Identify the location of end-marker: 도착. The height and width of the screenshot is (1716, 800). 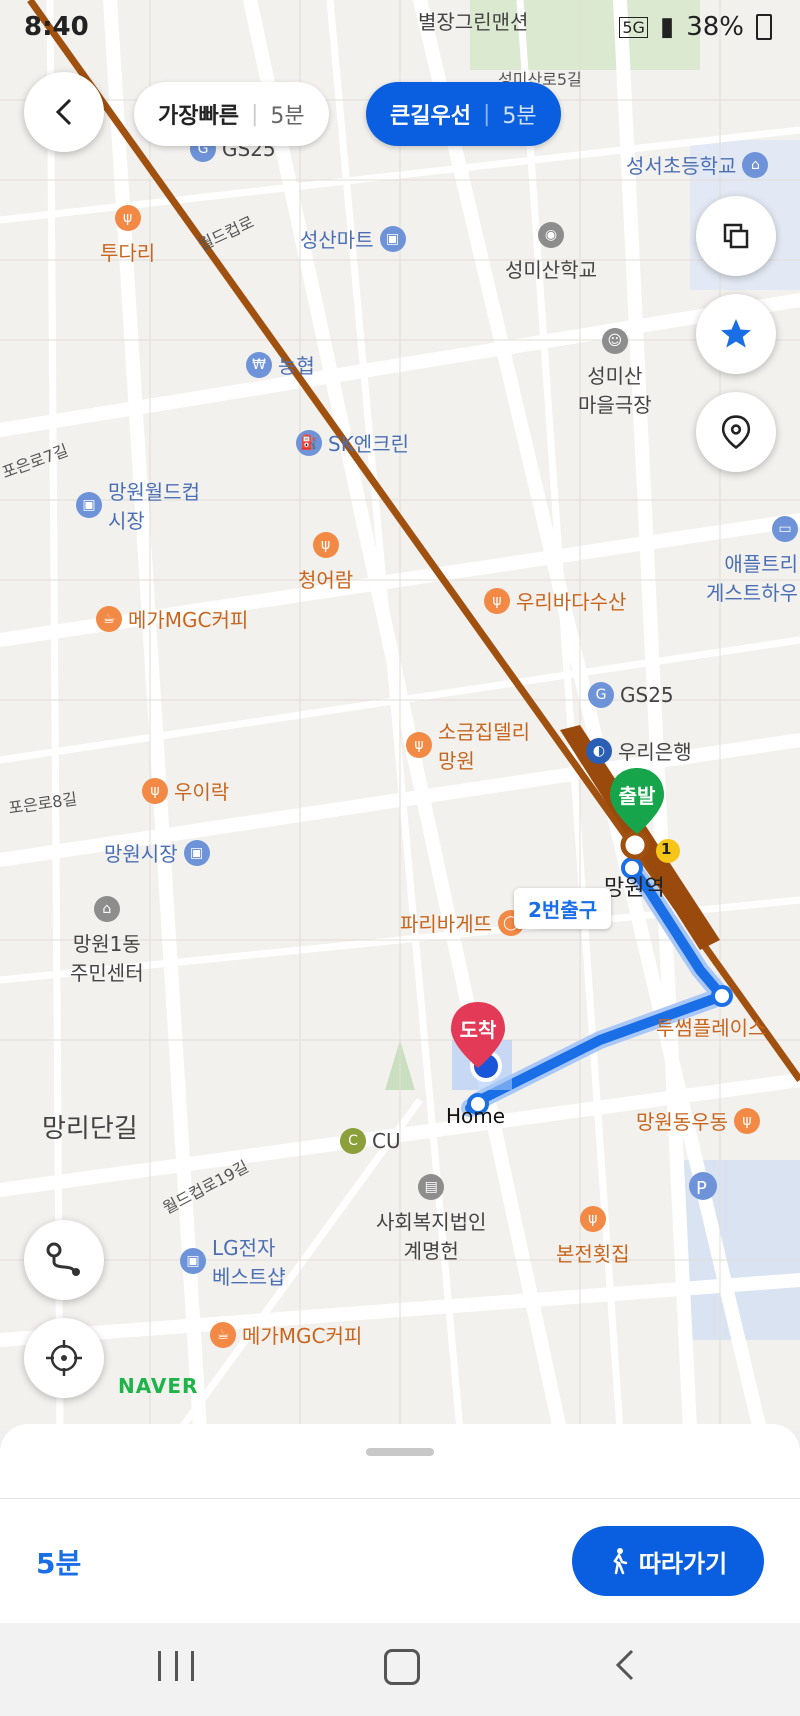
(478, 1035).